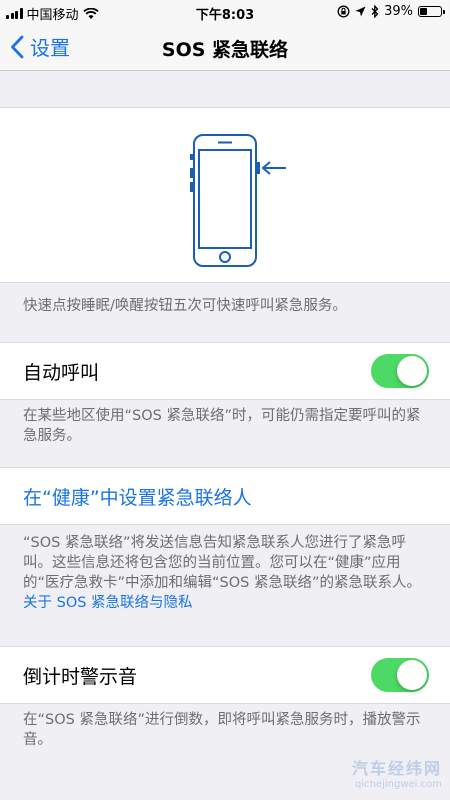 Image resolution: width=450 pixels, height=800 pixels. I want to click on watermark: 汽车经纬网 qichejingwei.com, so click(397, 772).